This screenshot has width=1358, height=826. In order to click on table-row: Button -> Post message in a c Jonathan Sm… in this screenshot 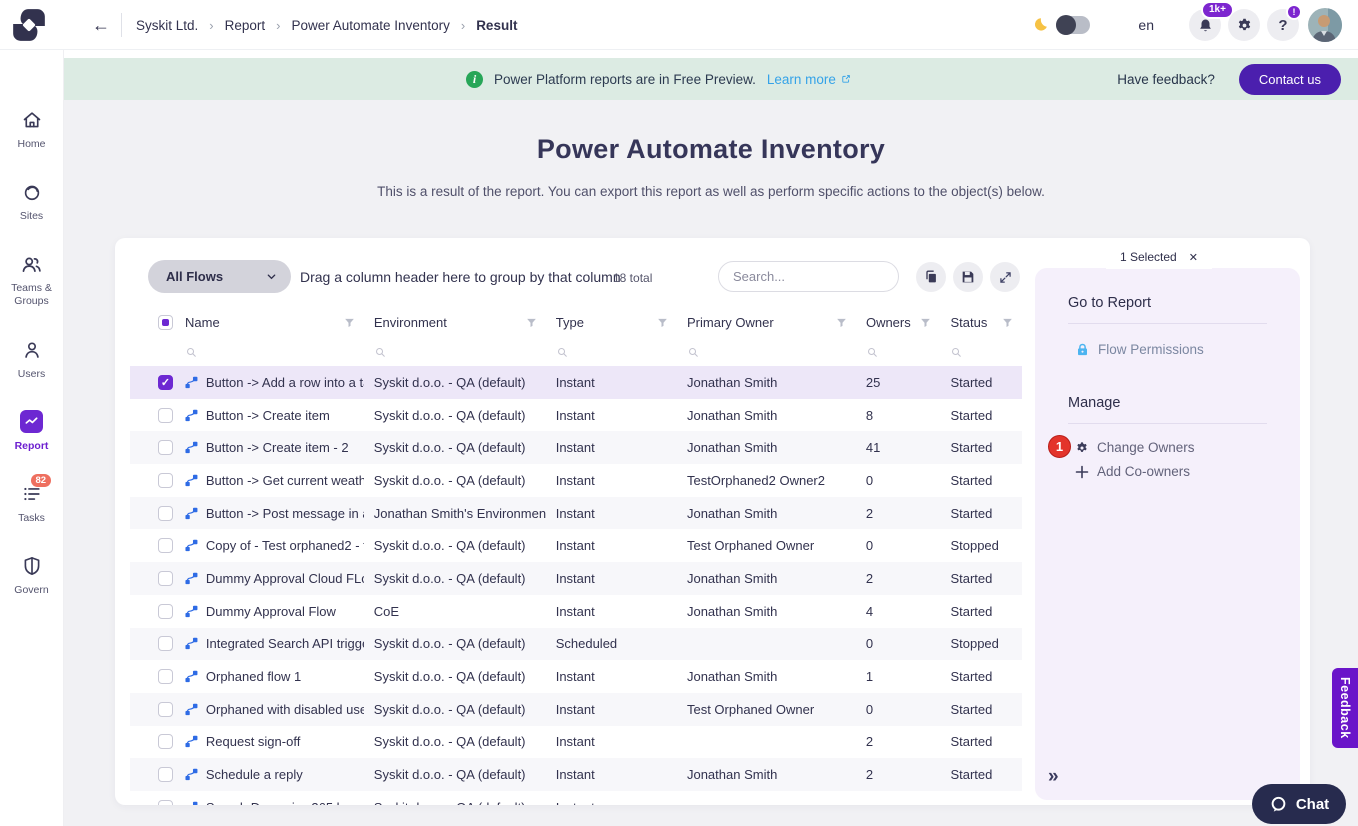, I will do `click(576, 513)`.